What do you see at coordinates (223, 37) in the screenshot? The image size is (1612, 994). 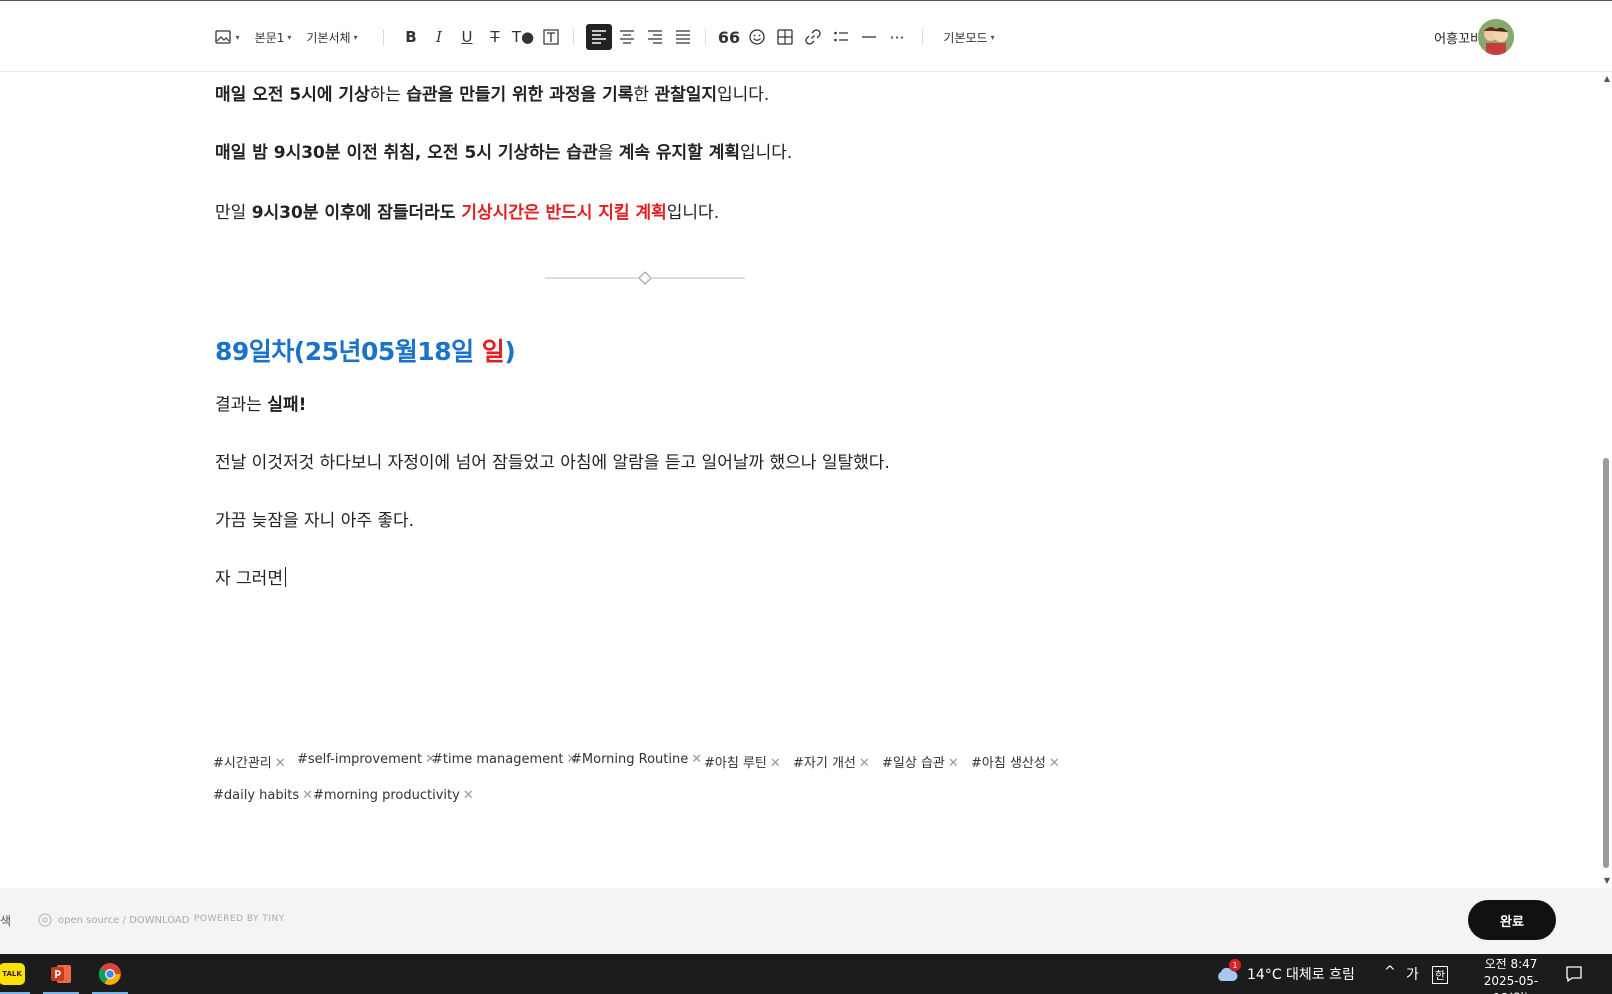 I see `image-icon` at bounding box center [223, 37].